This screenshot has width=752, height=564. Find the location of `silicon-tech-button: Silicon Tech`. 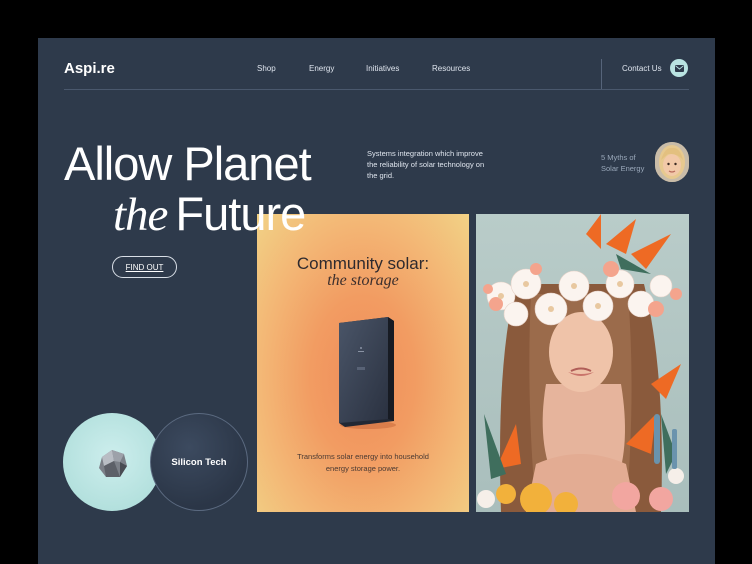

silicon-tech-button: Silicon Tech is located at coordinates (199, 462).